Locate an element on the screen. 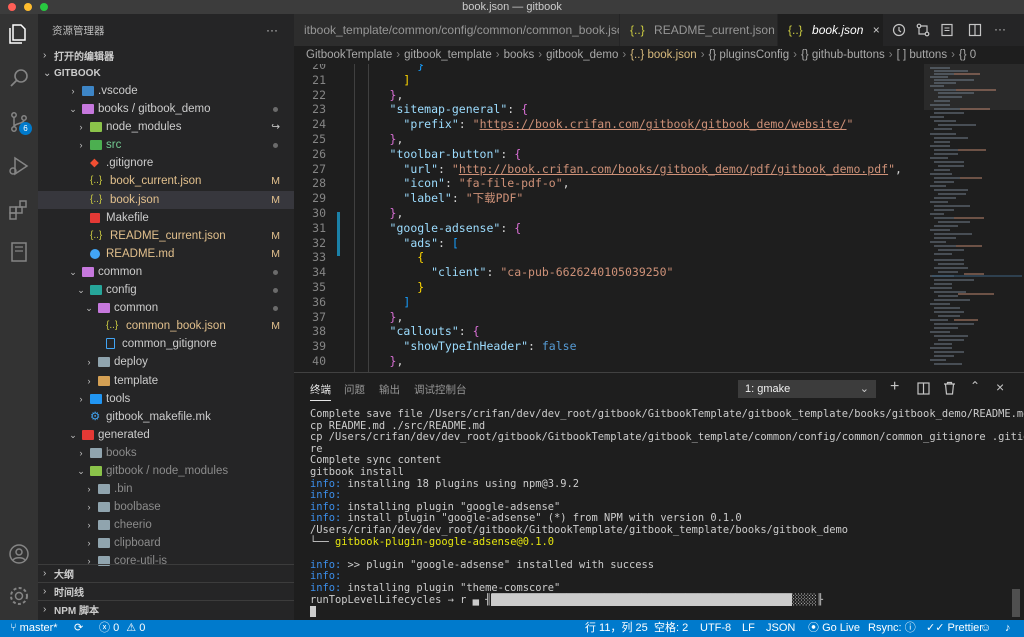 Image resolution: width=1024 pixels, height=637 pixels. breadcrumb-item: {} pluginsConfig is located at coordinates (749, 55).